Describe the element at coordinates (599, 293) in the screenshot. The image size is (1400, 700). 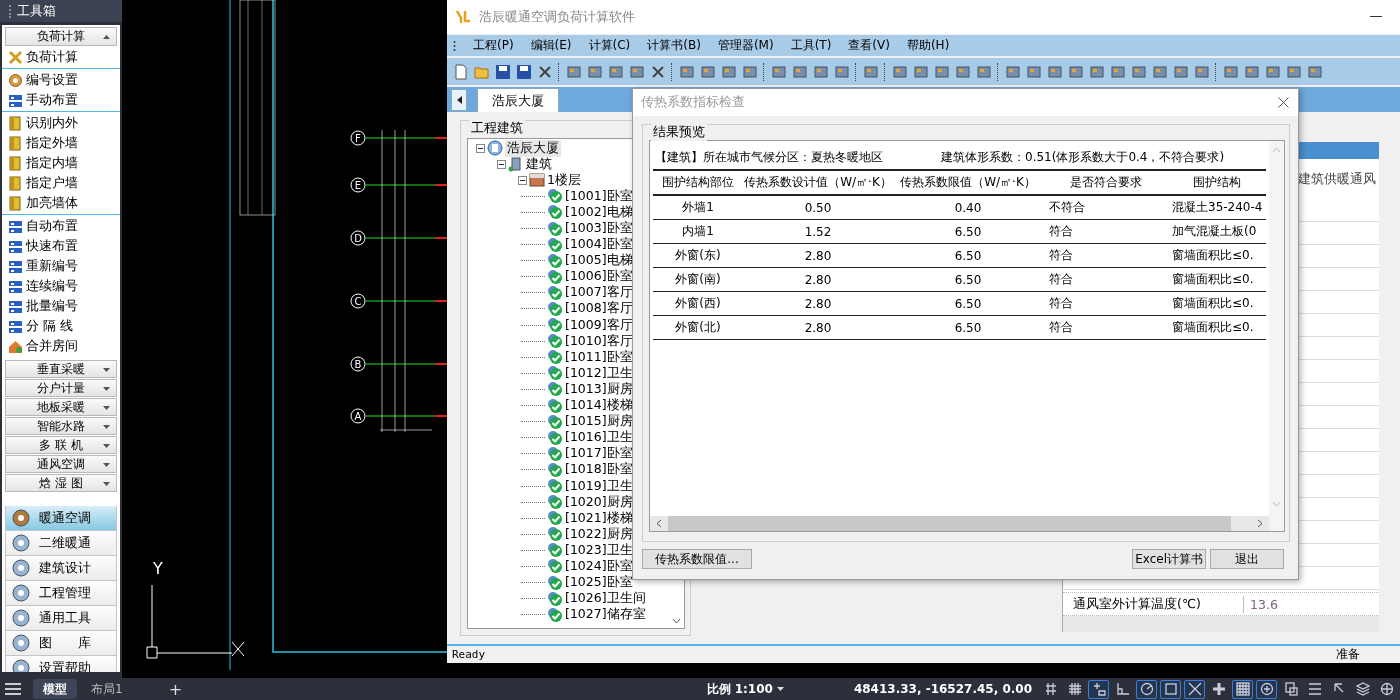
I see `tree-item: [1007]客厅` at that location.